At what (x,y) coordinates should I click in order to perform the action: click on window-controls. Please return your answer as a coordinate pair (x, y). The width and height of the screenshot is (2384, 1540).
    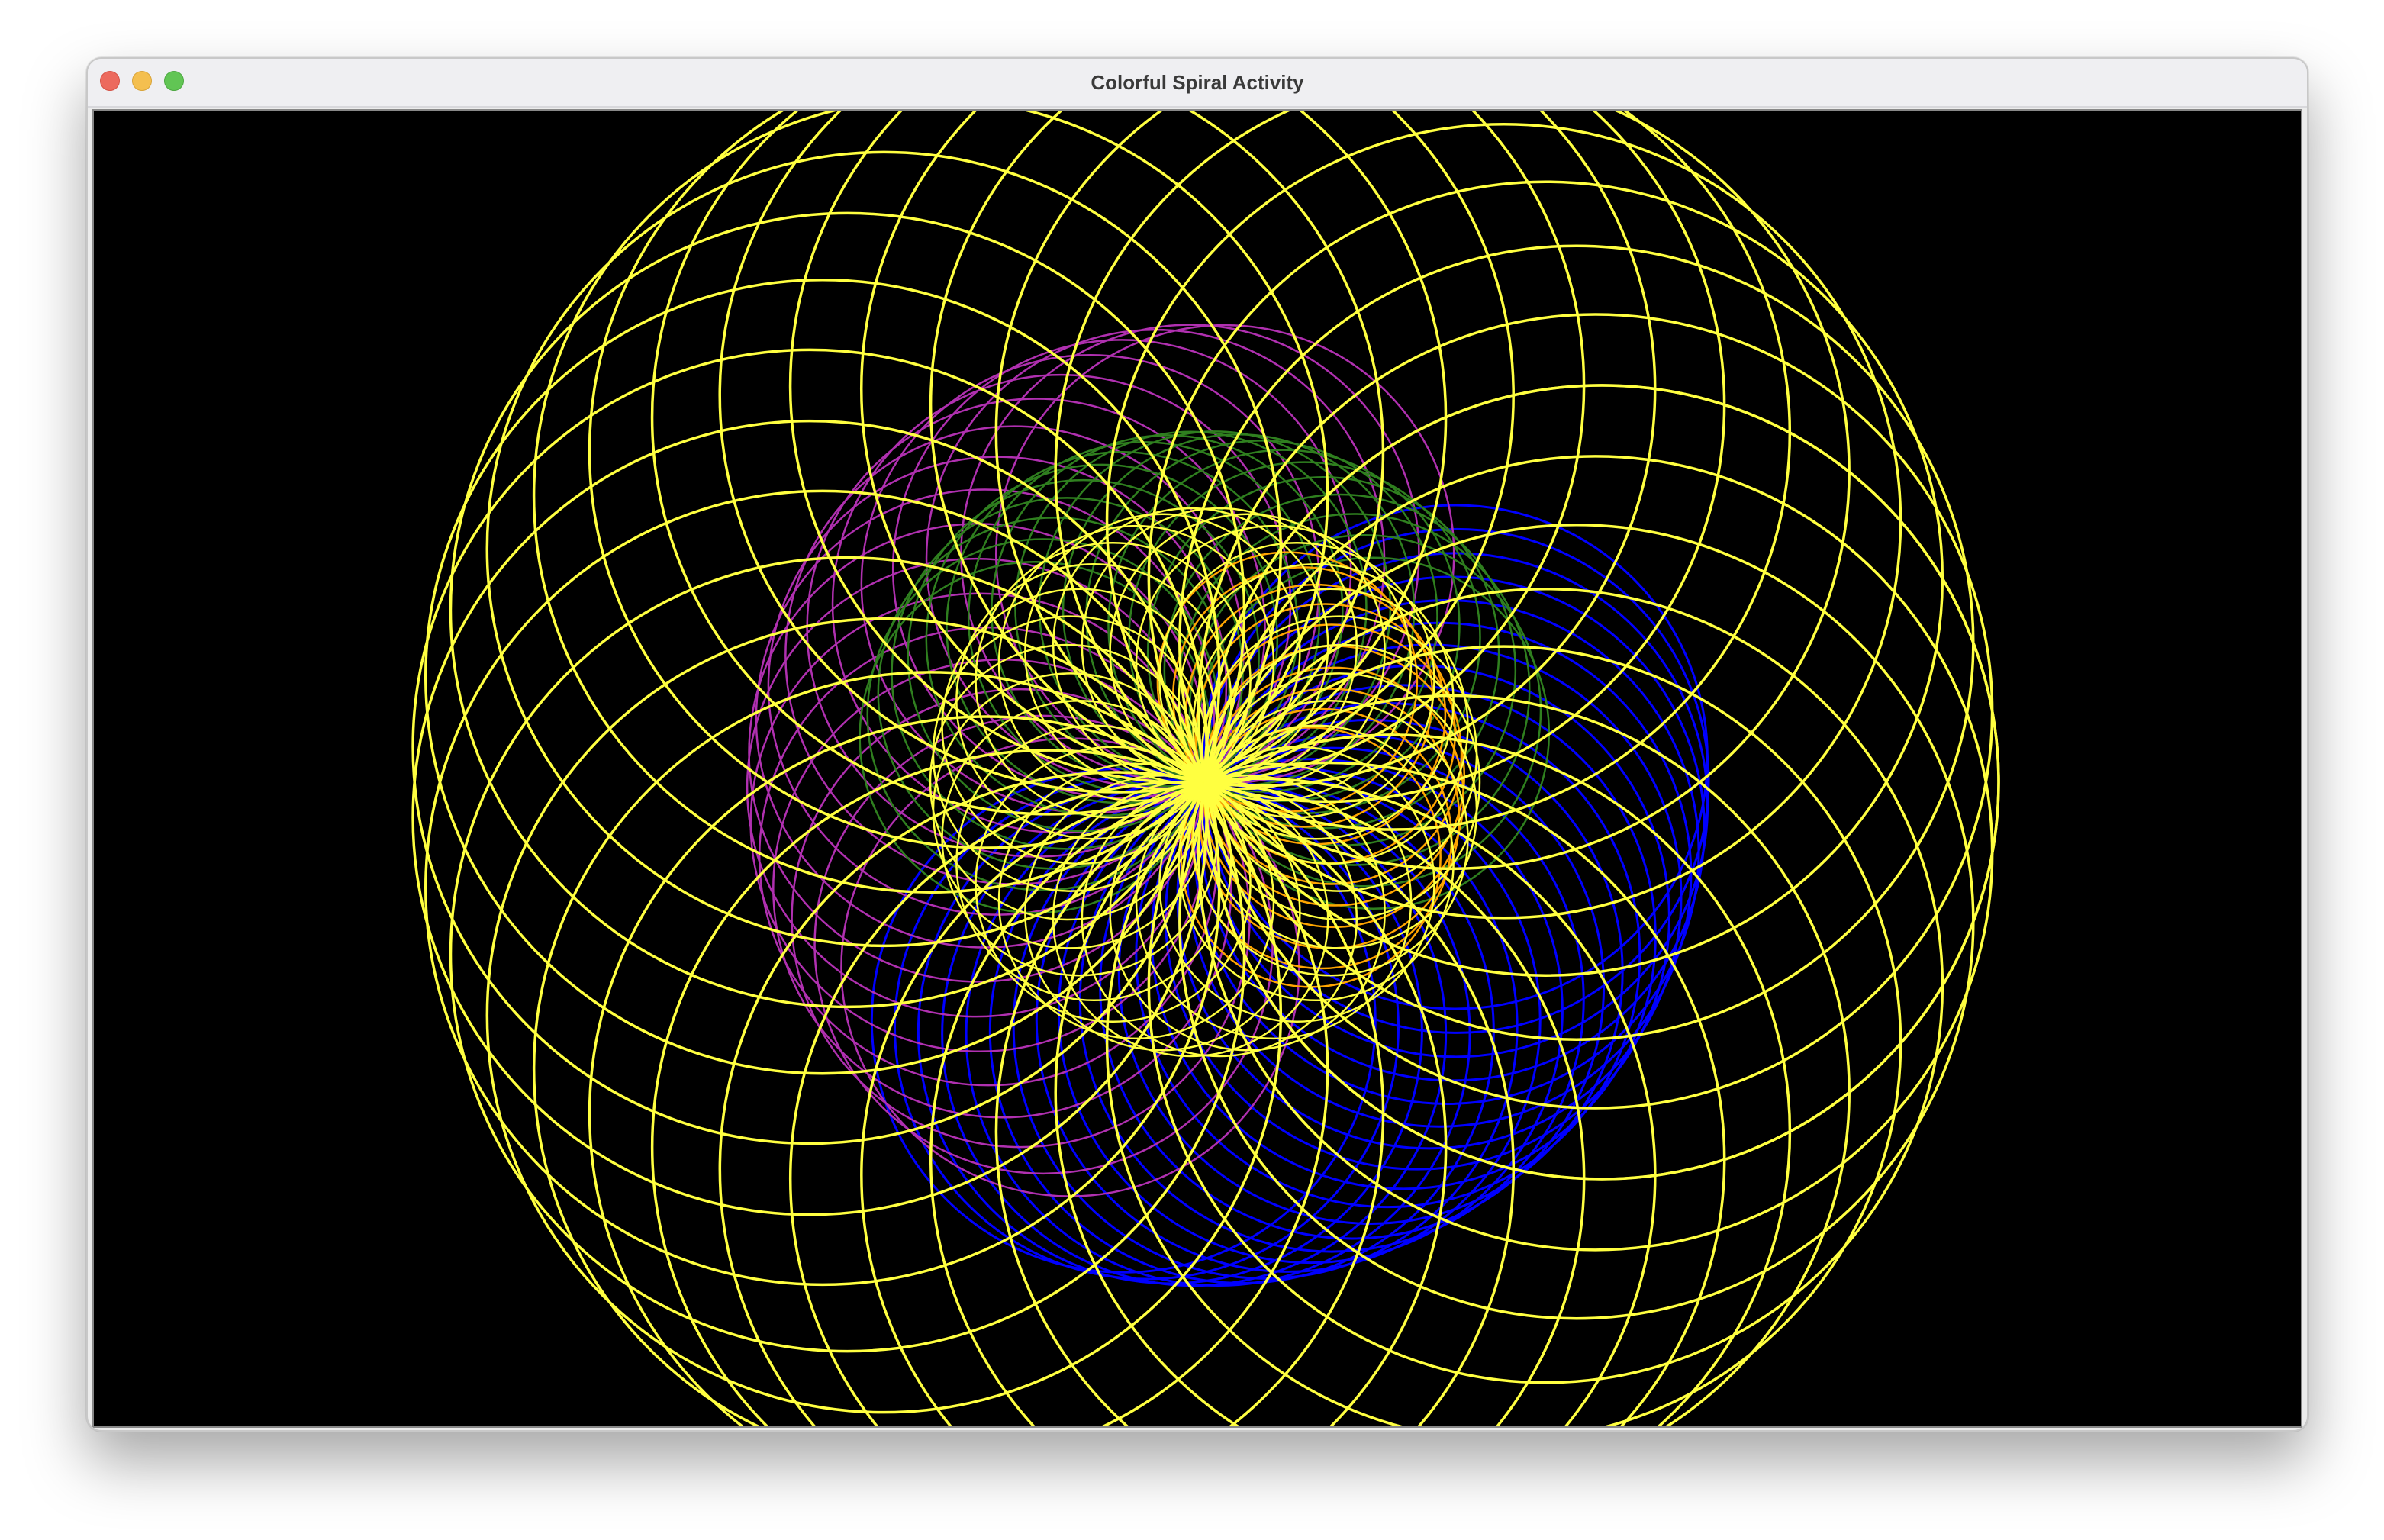
    Looking at the image, I should click on (142, 81).